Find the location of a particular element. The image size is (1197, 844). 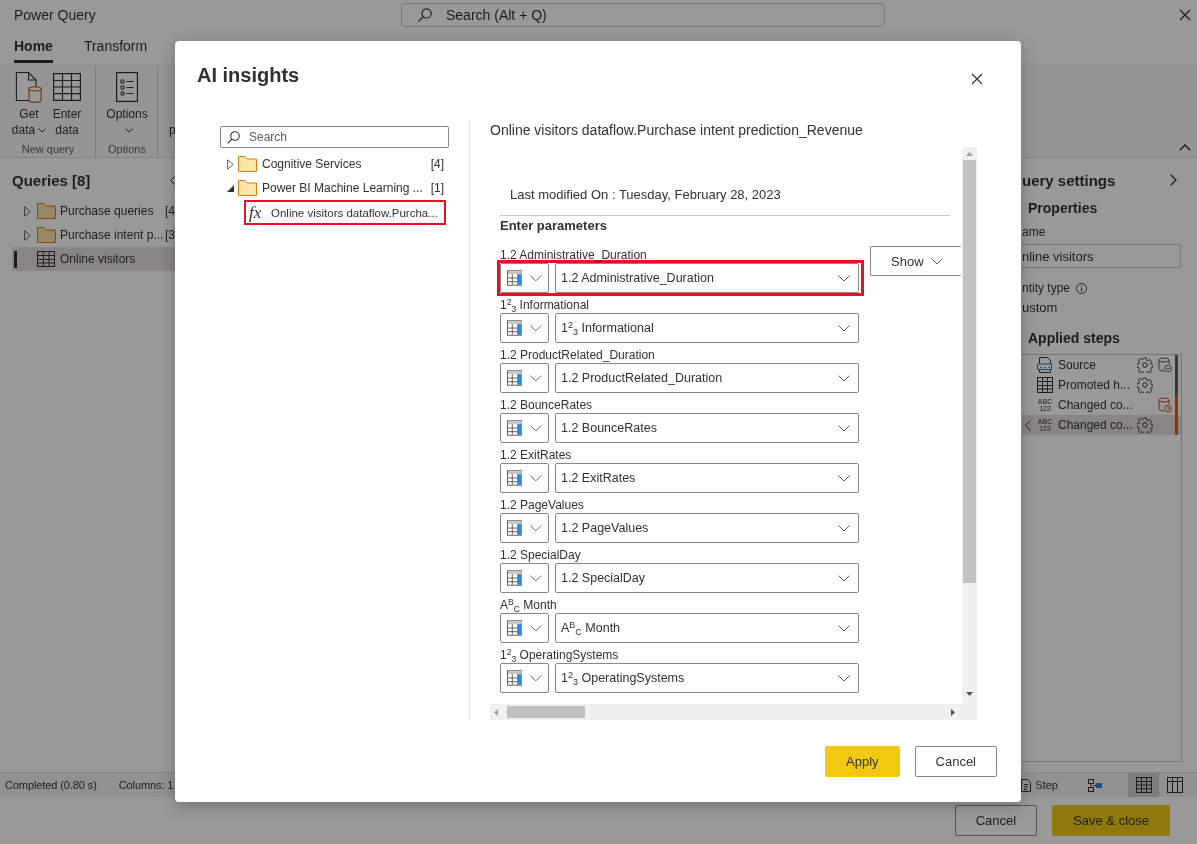

chevron-up-icon is located at coordinates (1185, 147).